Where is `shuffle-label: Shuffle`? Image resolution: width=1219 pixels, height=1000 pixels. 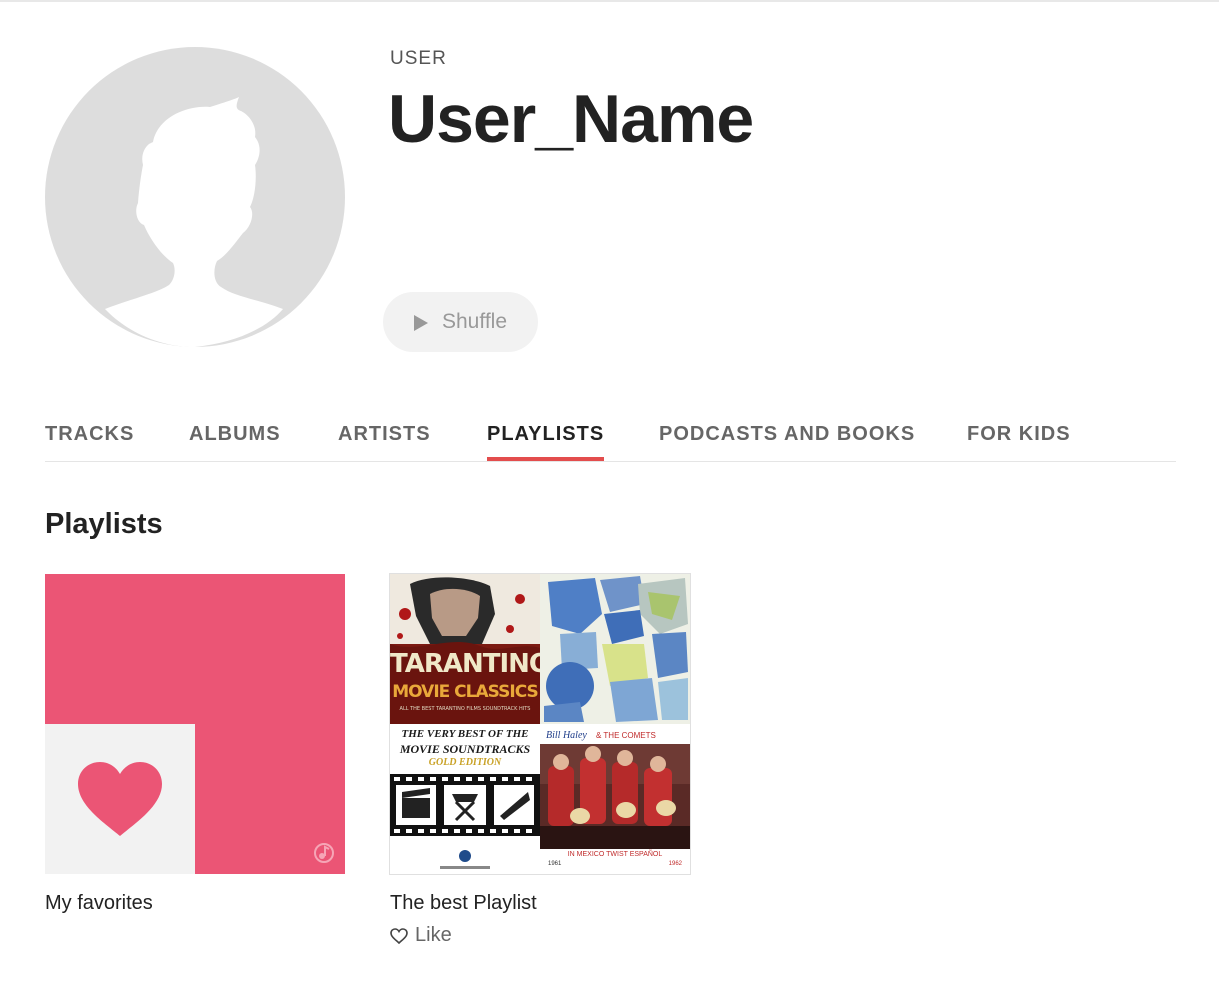
shuffle-label: Shuffle is located at coordinates (474, 321).